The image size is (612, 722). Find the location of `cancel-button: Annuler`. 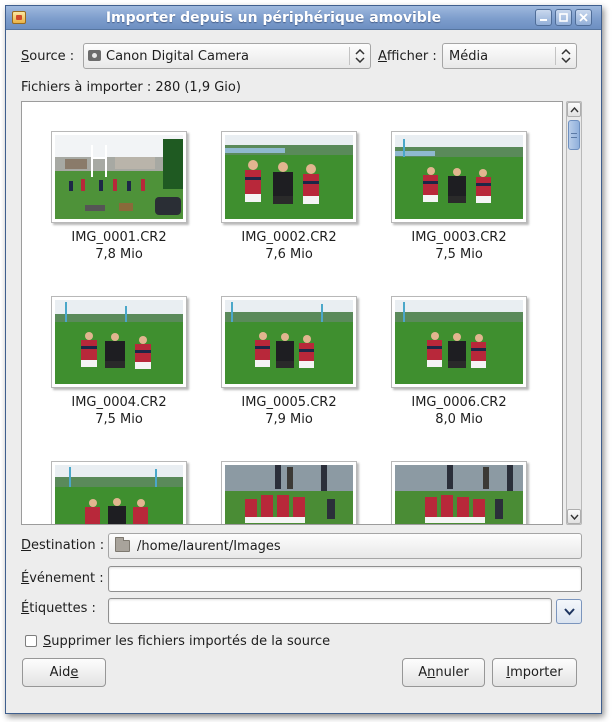

cancel-button: Annuler is located at coordinates (443, 672).